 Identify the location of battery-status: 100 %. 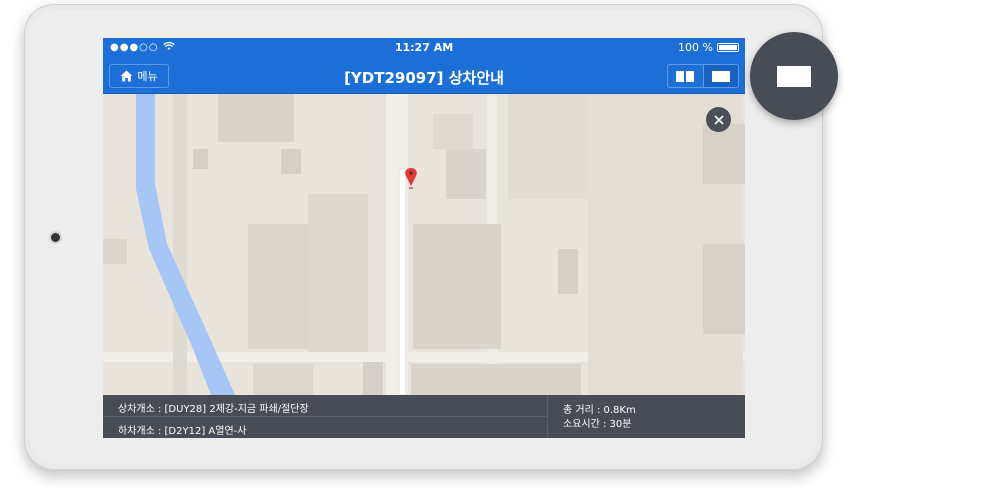
(708, 47).